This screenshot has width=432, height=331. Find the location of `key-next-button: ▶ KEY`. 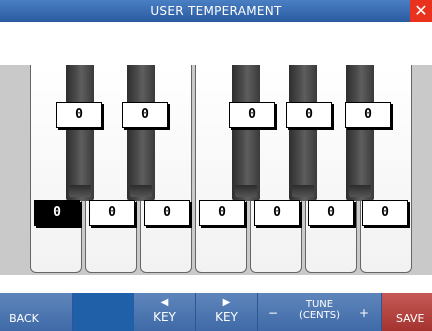

key-next-button: ▶ KEY is located at coordinates (227, 312).